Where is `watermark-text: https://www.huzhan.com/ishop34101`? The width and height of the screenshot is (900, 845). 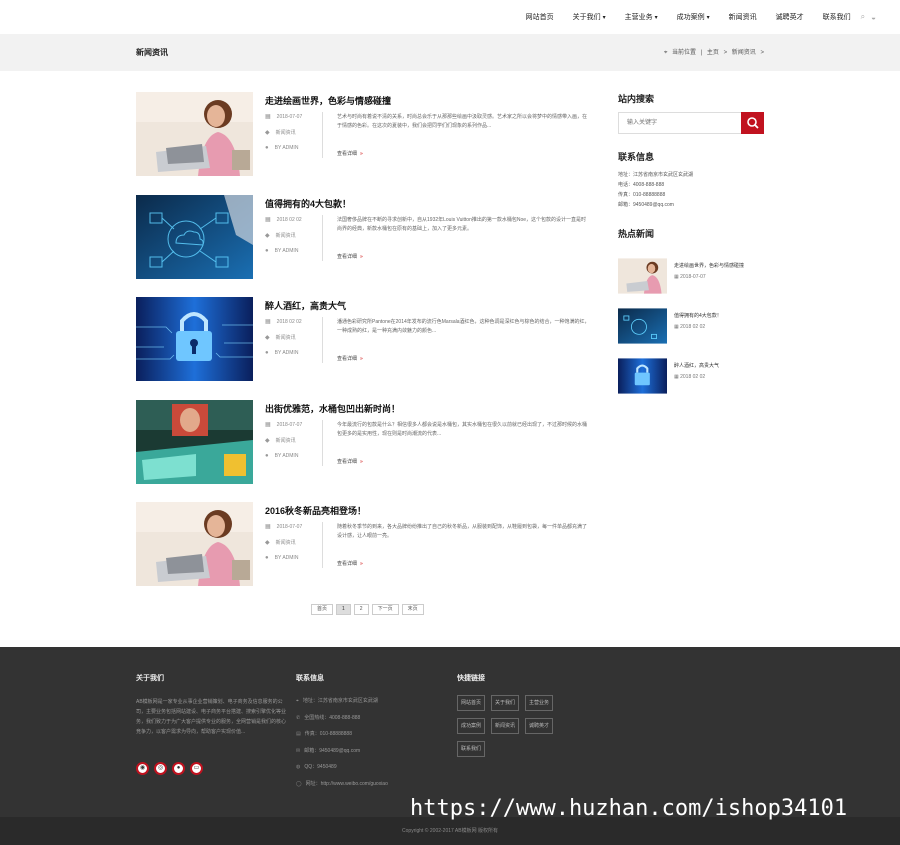 watermark-text: https://www.huzhan.com/ishop34101 is located at coordinates (629, 808).